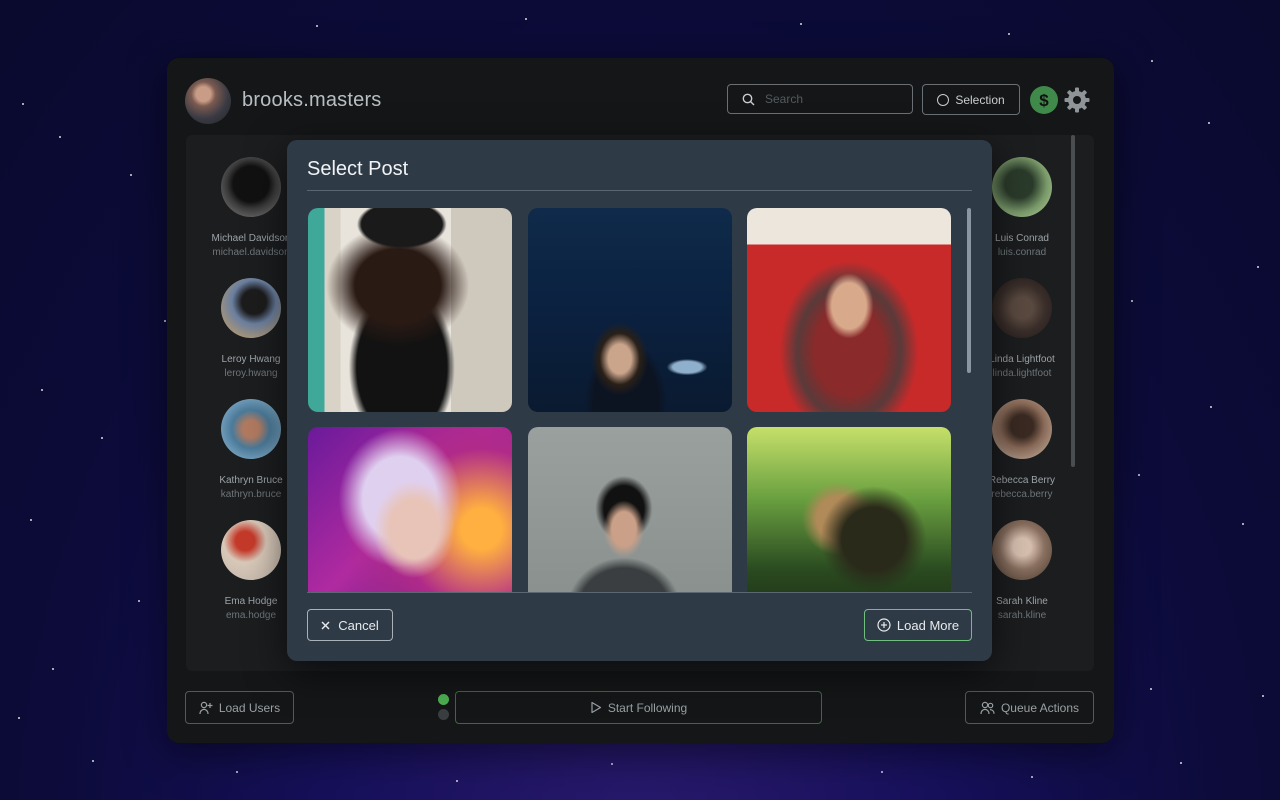 The image size is (1280, 800). Describe the element at coordinates (647, 707) in the screenshot. I see `start-following-label: Start Following` at that location.